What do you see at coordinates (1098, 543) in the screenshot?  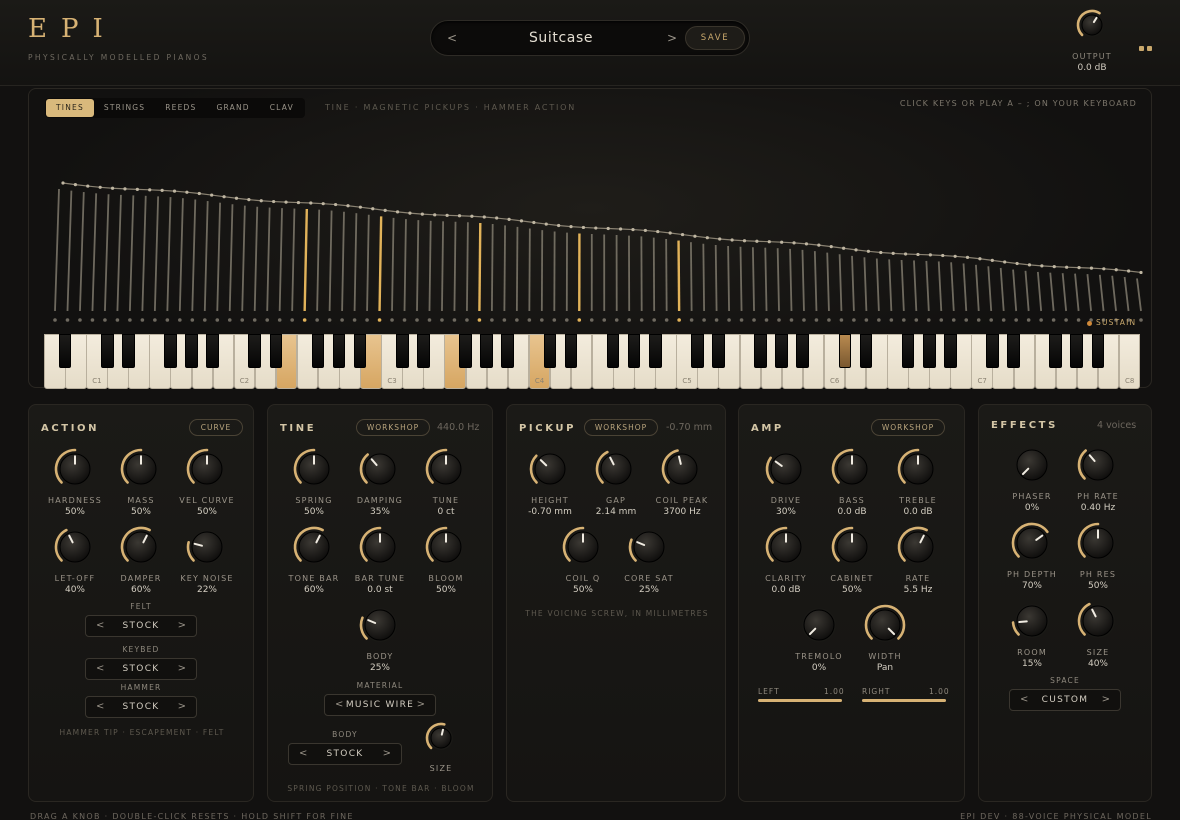 I see `ph-res-knob` at bounding box center [1098, 543].